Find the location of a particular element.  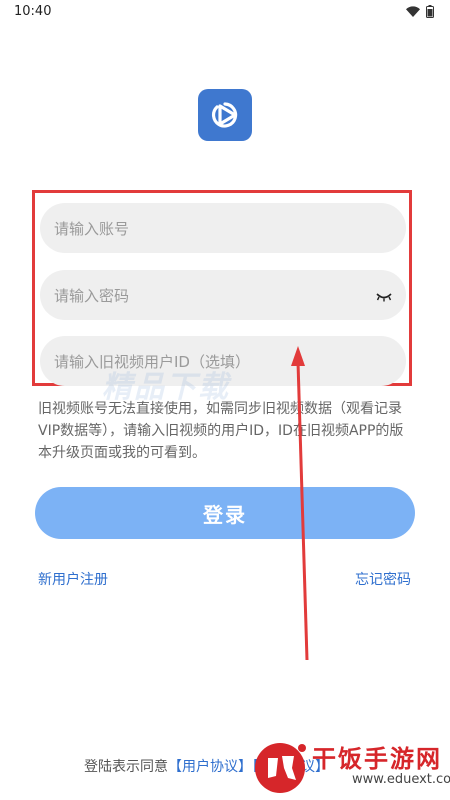

site-logo-icon is located at coordinates (280, 768).